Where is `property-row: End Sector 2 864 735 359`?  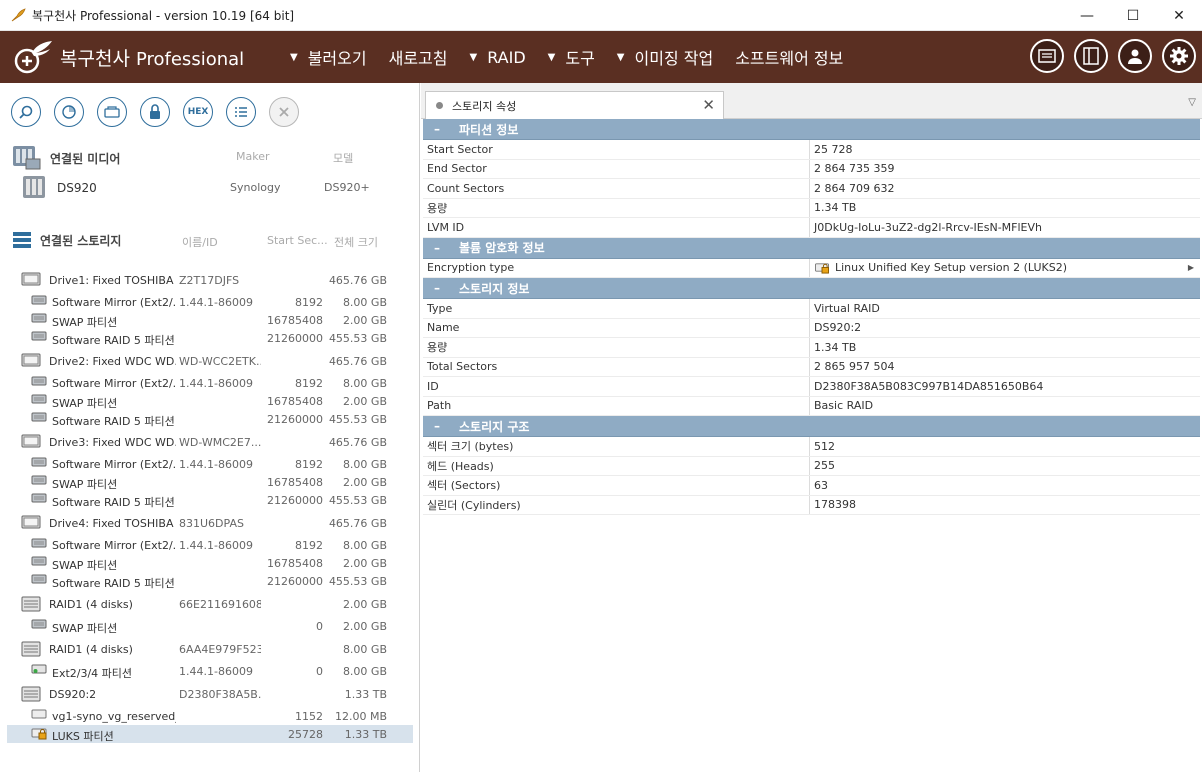
property-row: End Sector 2 864 735 359 is located at coordinates (811, 169).